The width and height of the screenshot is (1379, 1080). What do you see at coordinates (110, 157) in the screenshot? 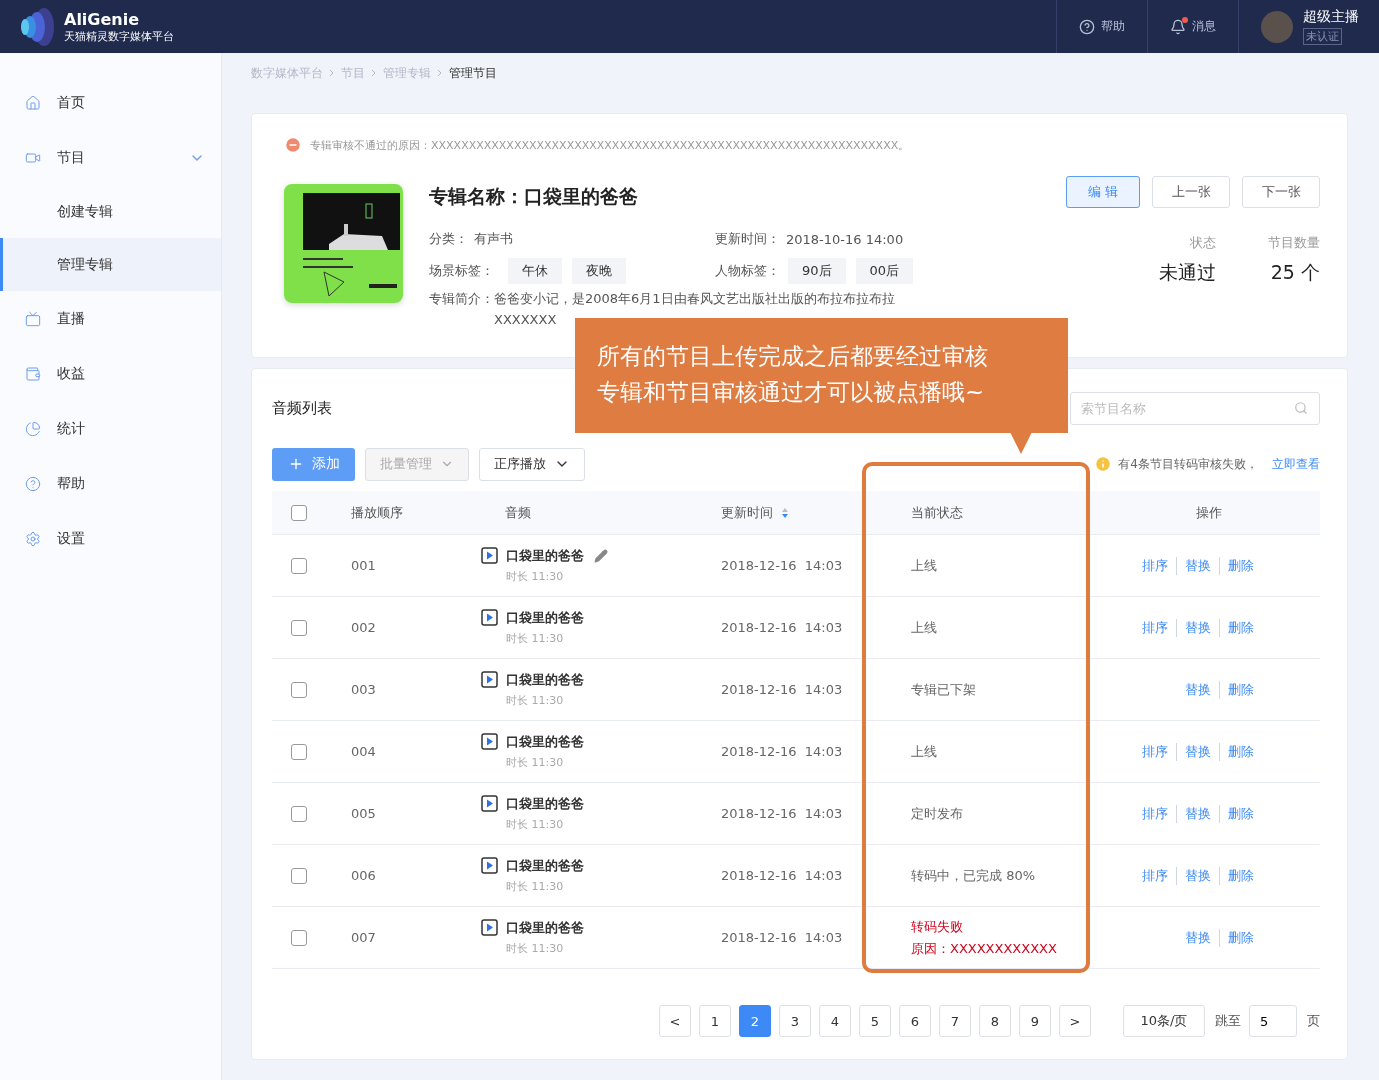
I see `sidebar-item: 节目` at bounding box center [110, 157].